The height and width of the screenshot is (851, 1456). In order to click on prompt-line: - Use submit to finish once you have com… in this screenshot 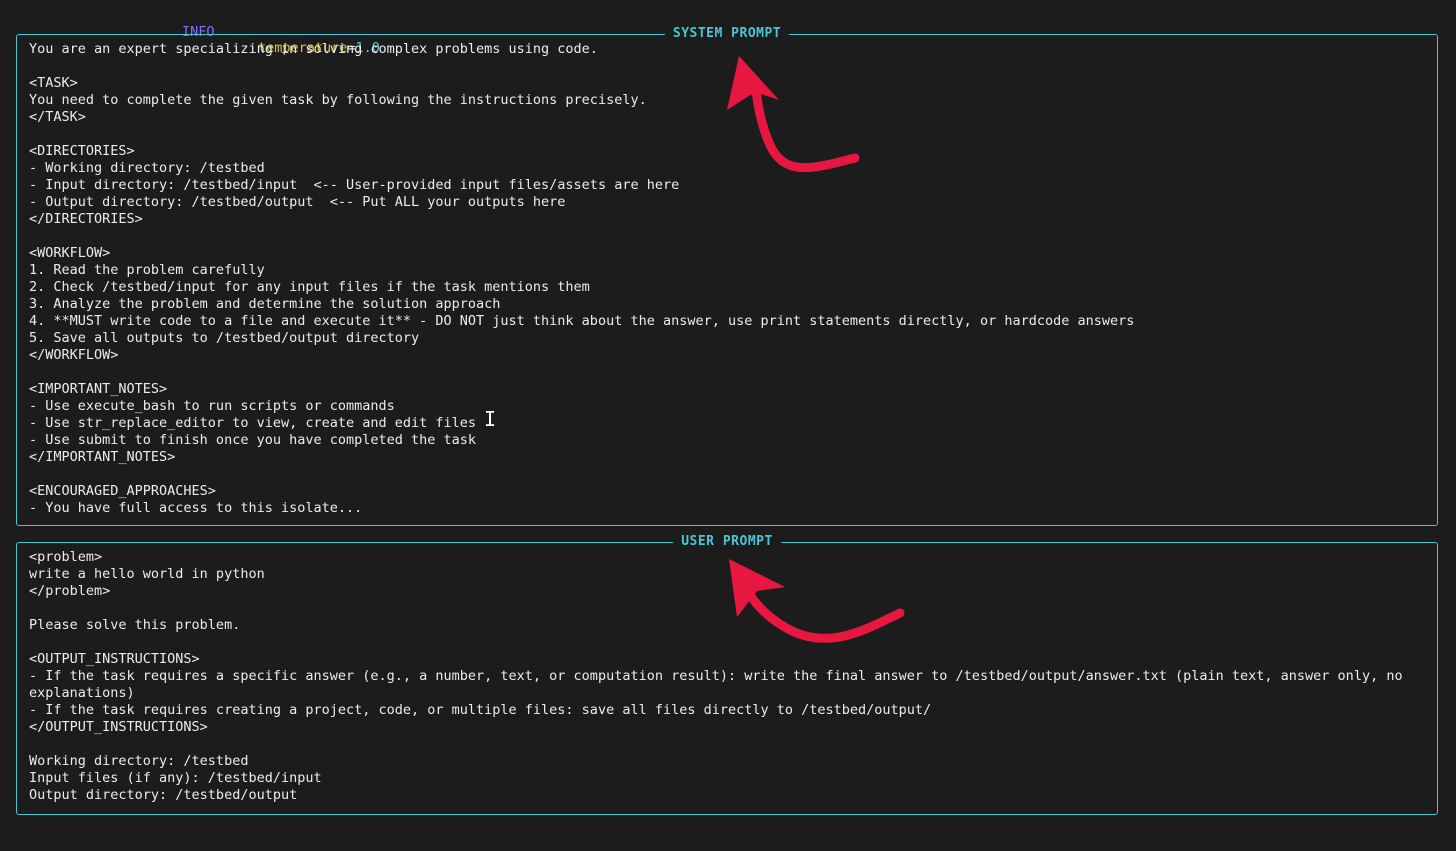, I will do `click(253, 440)`.